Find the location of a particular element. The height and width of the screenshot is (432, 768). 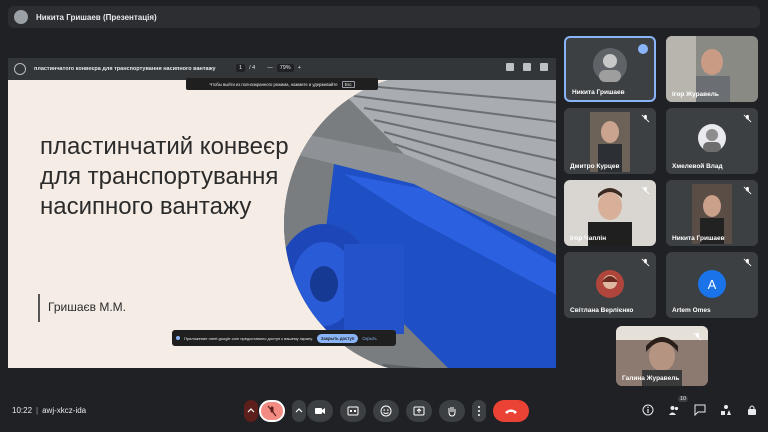

download-icon is located at coordinates (510, 67).